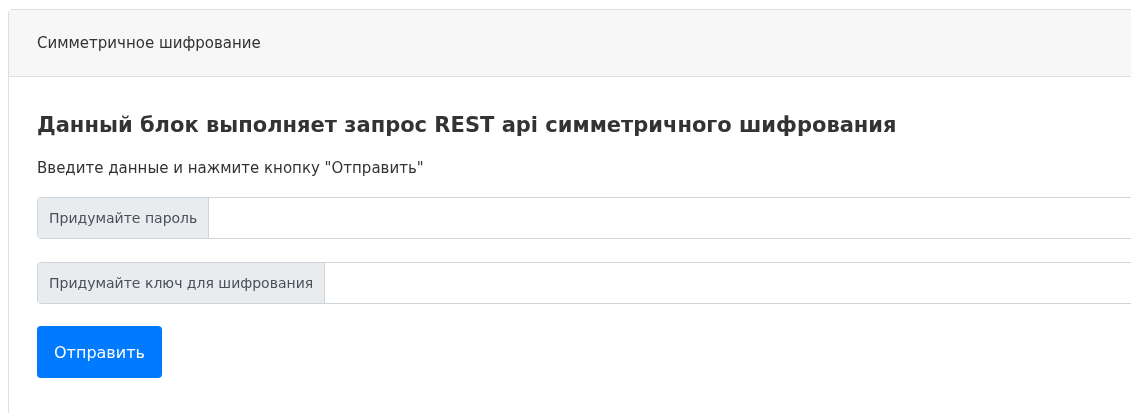 Image resolution: width=1131 pixels, height=413 pixels. Describe the element at coordinates (467, 125) in the screenshot. I see `block-heading: Данный блок выполняет запрос REST api симметричного шифрования` at that location.